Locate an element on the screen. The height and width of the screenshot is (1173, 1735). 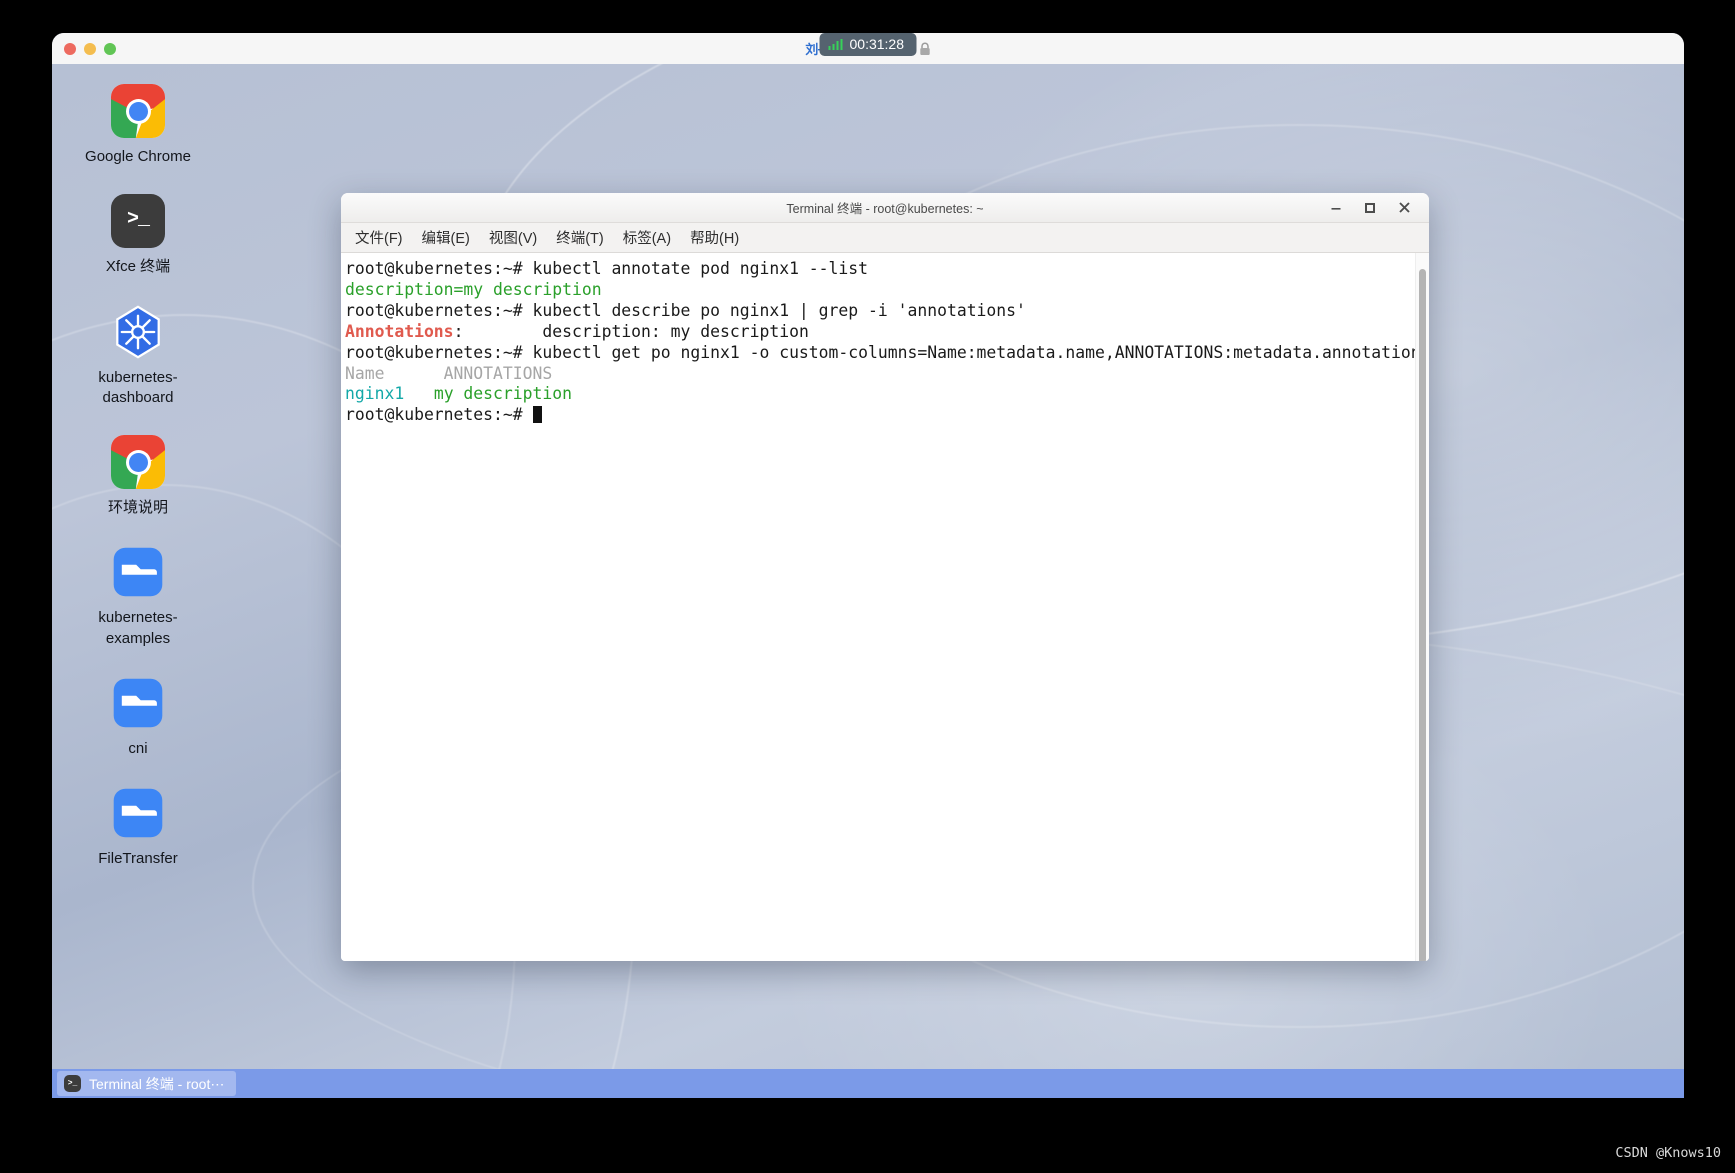
desktop-icon-label: Xfce 终端 is located at coordinates (138, 267).